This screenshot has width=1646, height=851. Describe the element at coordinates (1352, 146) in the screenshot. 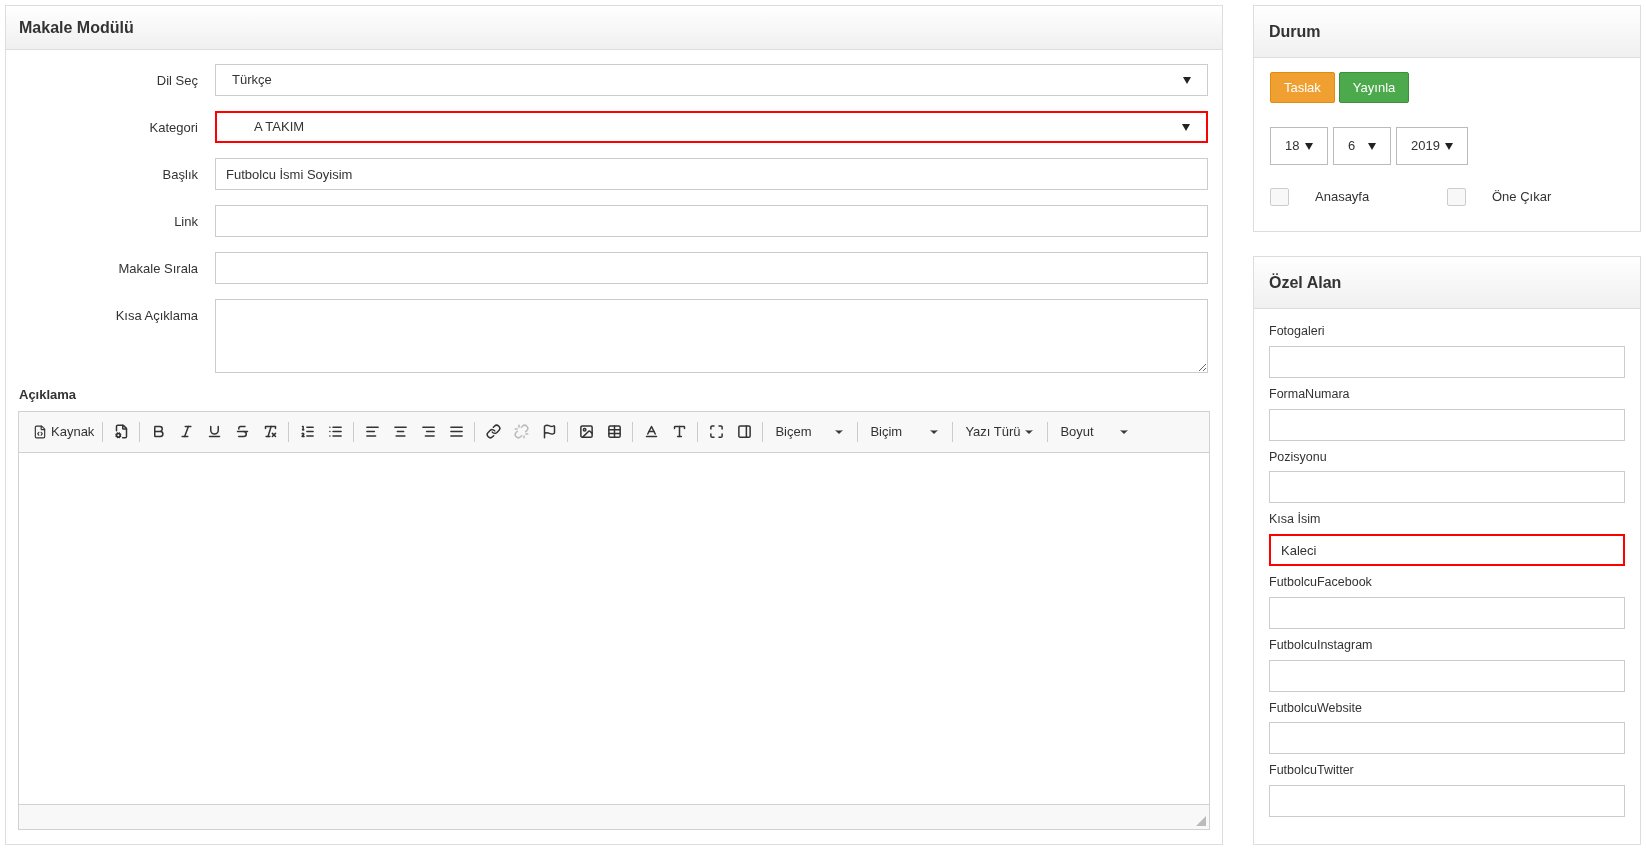

I see `select-value: 6` at that location.